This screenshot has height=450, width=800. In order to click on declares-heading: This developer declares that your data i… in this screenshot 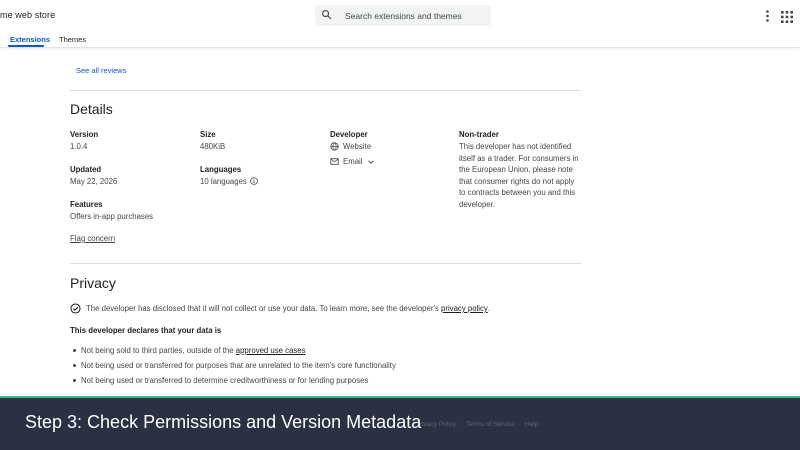, I will do `click(146, 330)`.